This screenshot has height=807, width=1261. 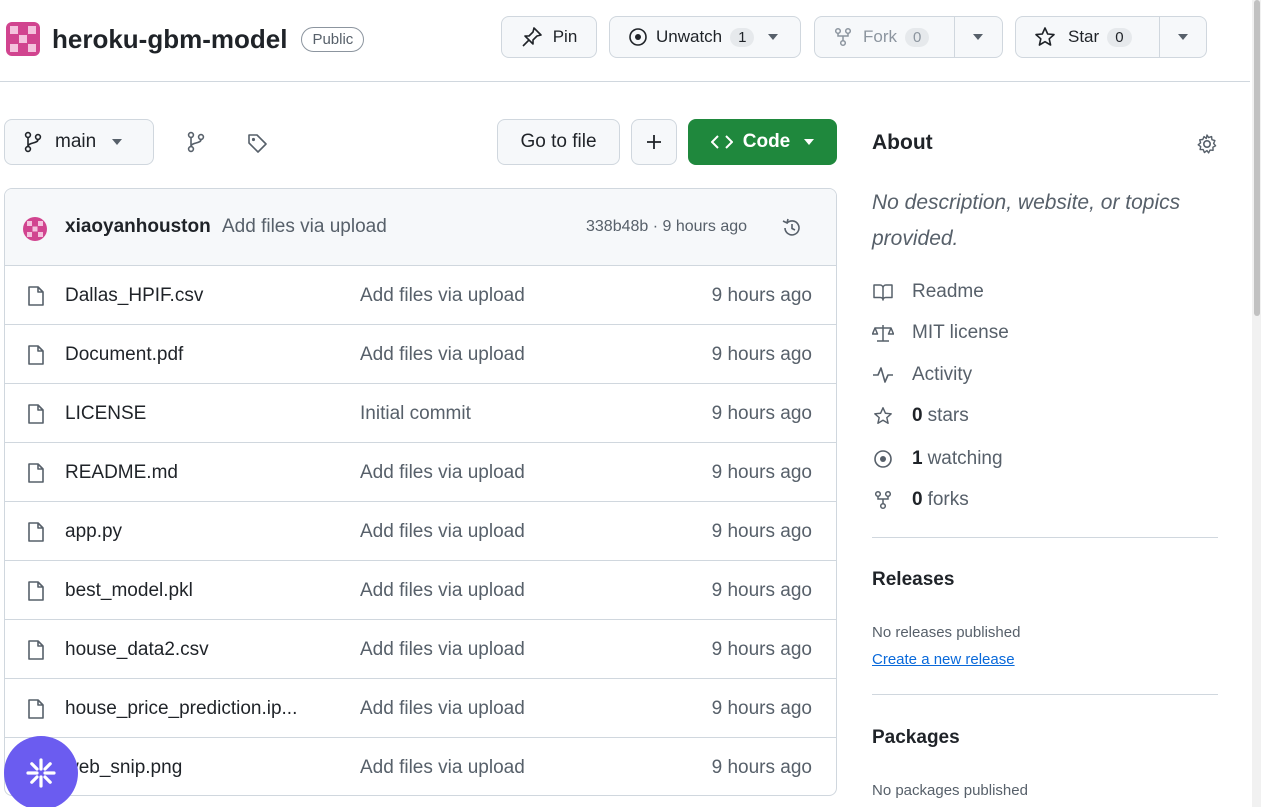 I want to click on assistant-button, so click(x=41, y=771).